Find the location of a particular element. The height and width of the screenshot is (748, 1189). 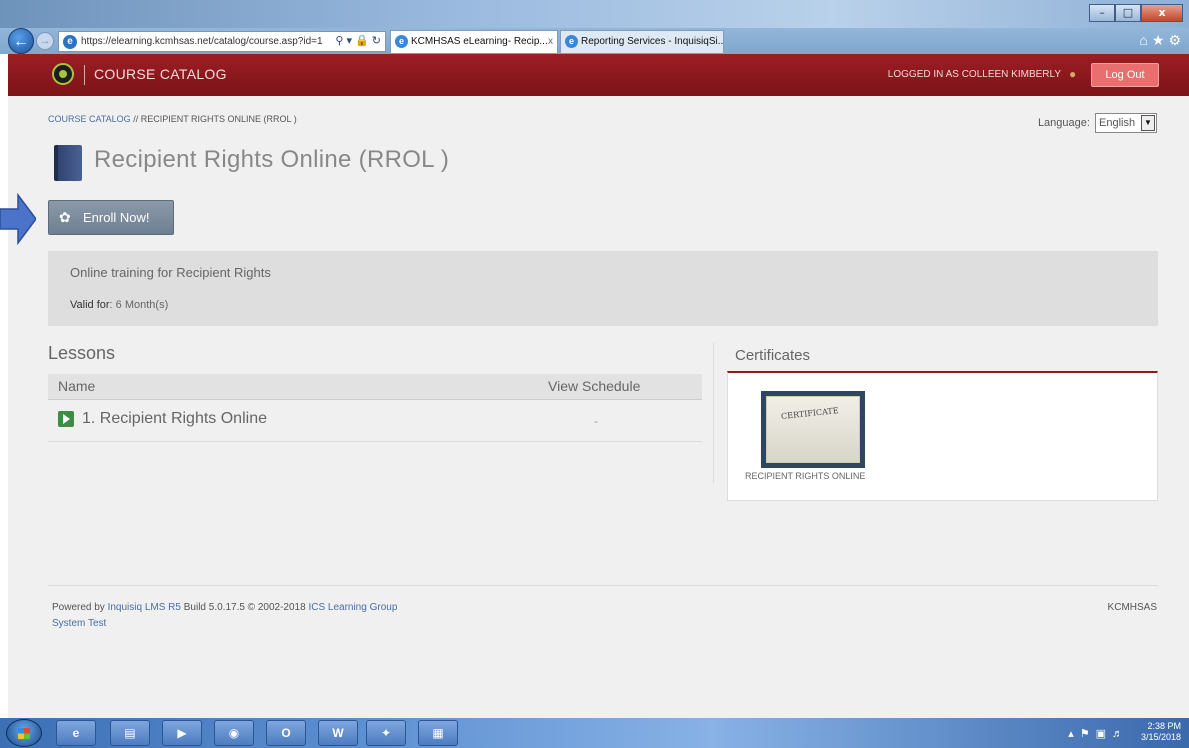

powered-prefix: Powered by is located at coordinates (80, 607).